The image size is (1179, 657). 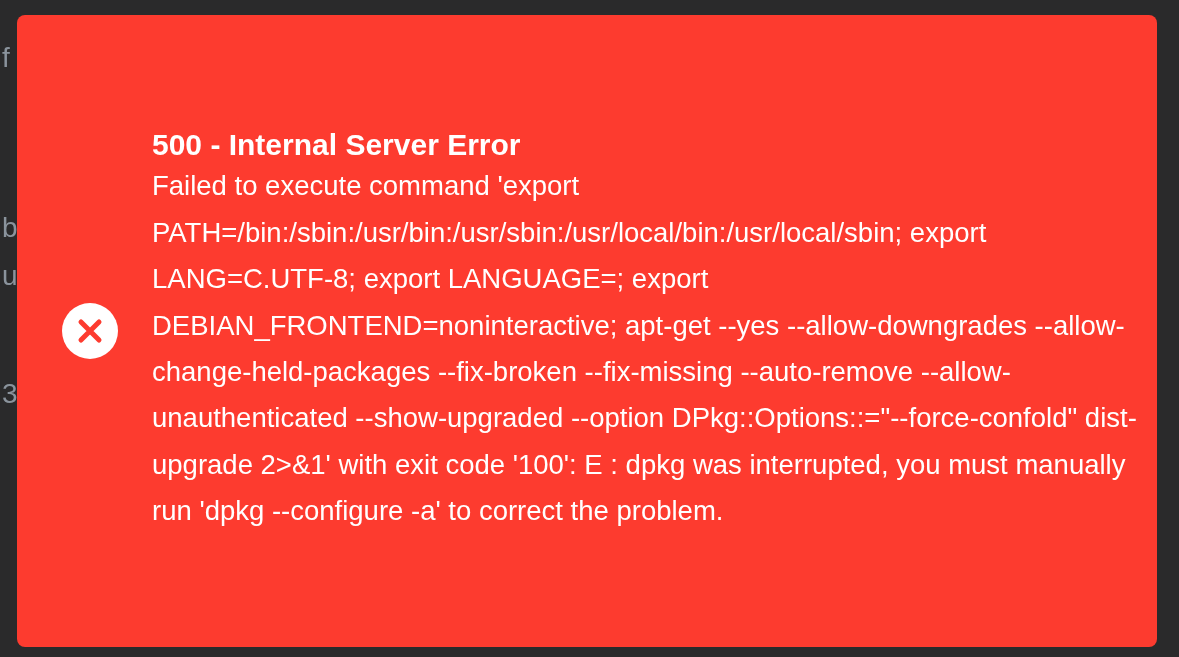 I want to click on background-text: b, so click(x=10, y=228).